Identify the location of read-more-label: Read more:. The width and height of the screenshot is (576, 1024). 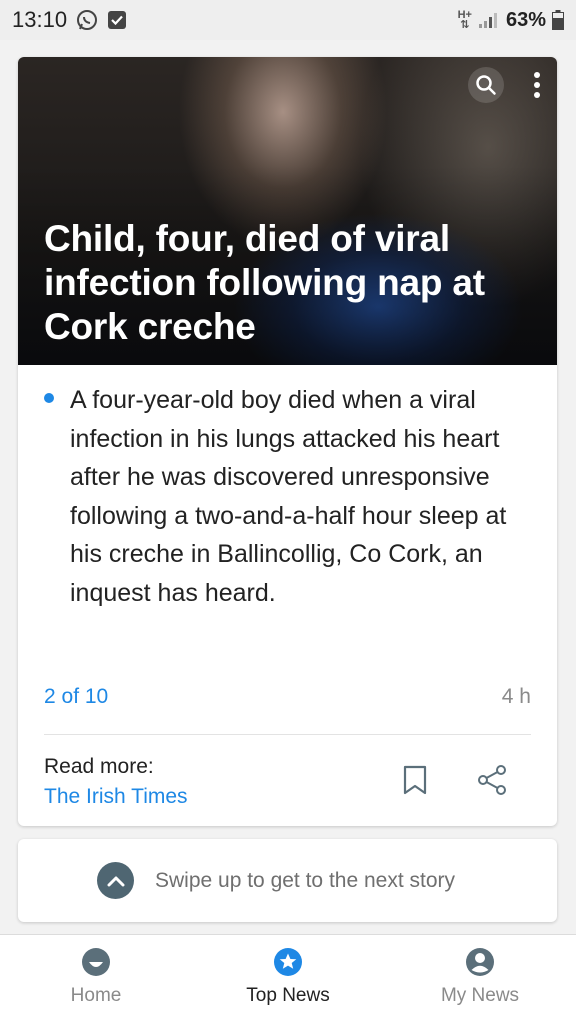
(99, 766).